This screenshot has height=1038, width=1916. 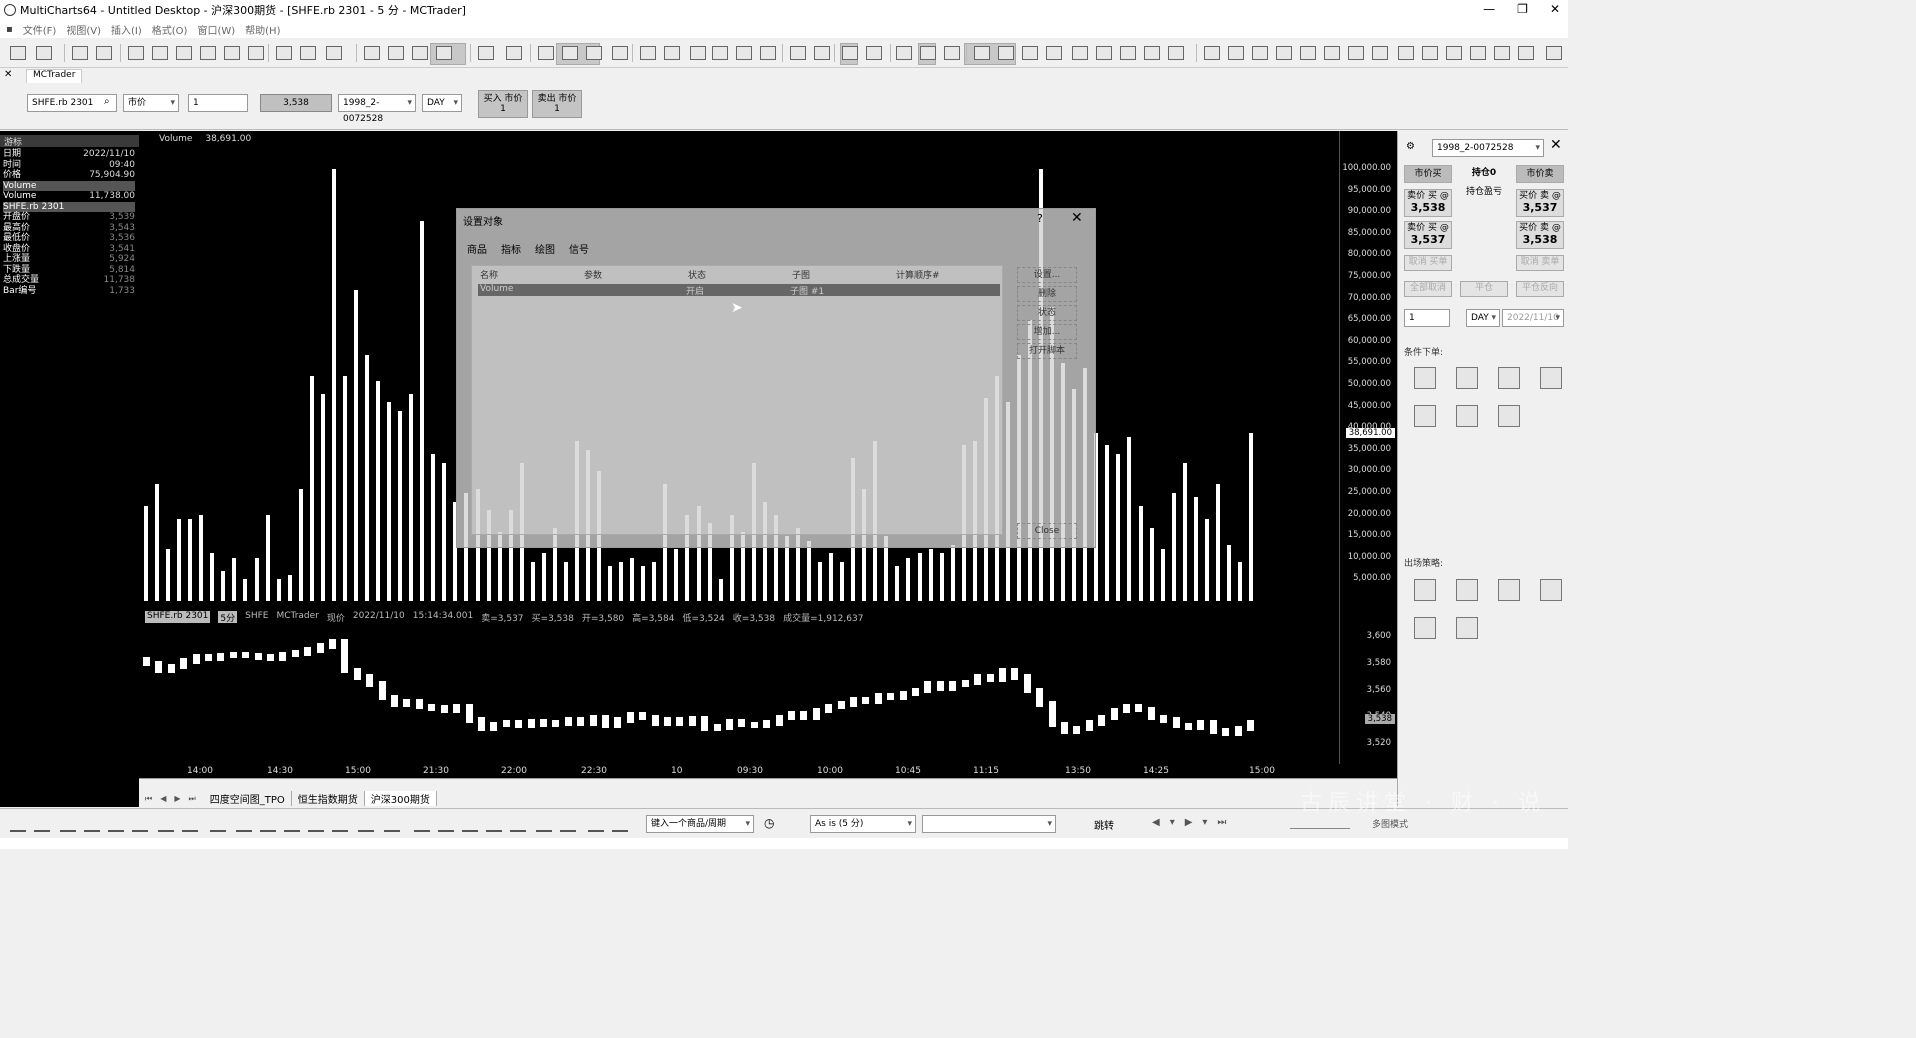 I want to click on dialog-tab-instruments: 商品, so click(x=477, y=248).